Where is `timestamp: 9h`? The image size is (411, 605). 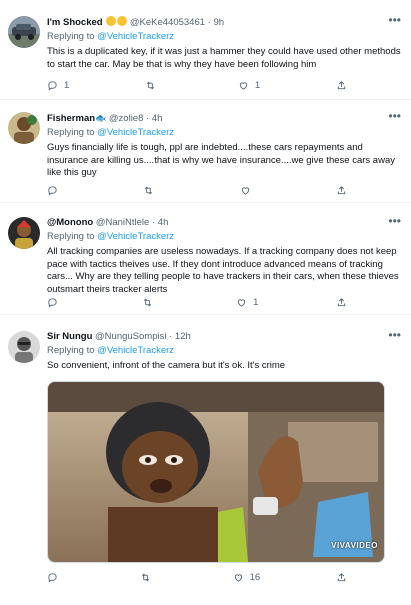
timestamp: 9h is located at coordinates (218, 22).